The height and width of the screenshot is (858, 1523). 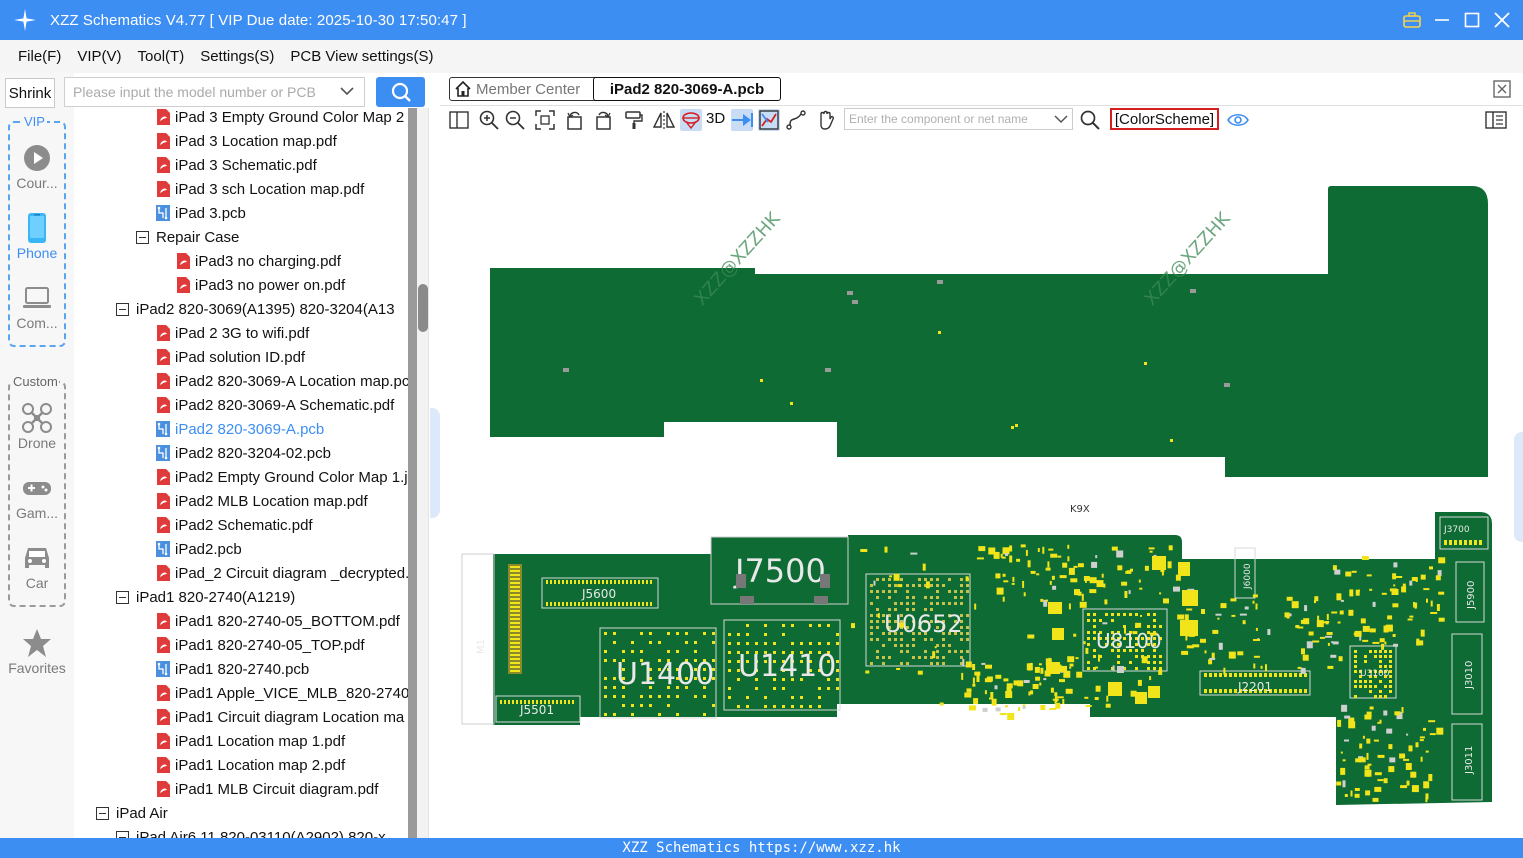 I want to click on collapse-right-handle, so click(x=1518, y=487).